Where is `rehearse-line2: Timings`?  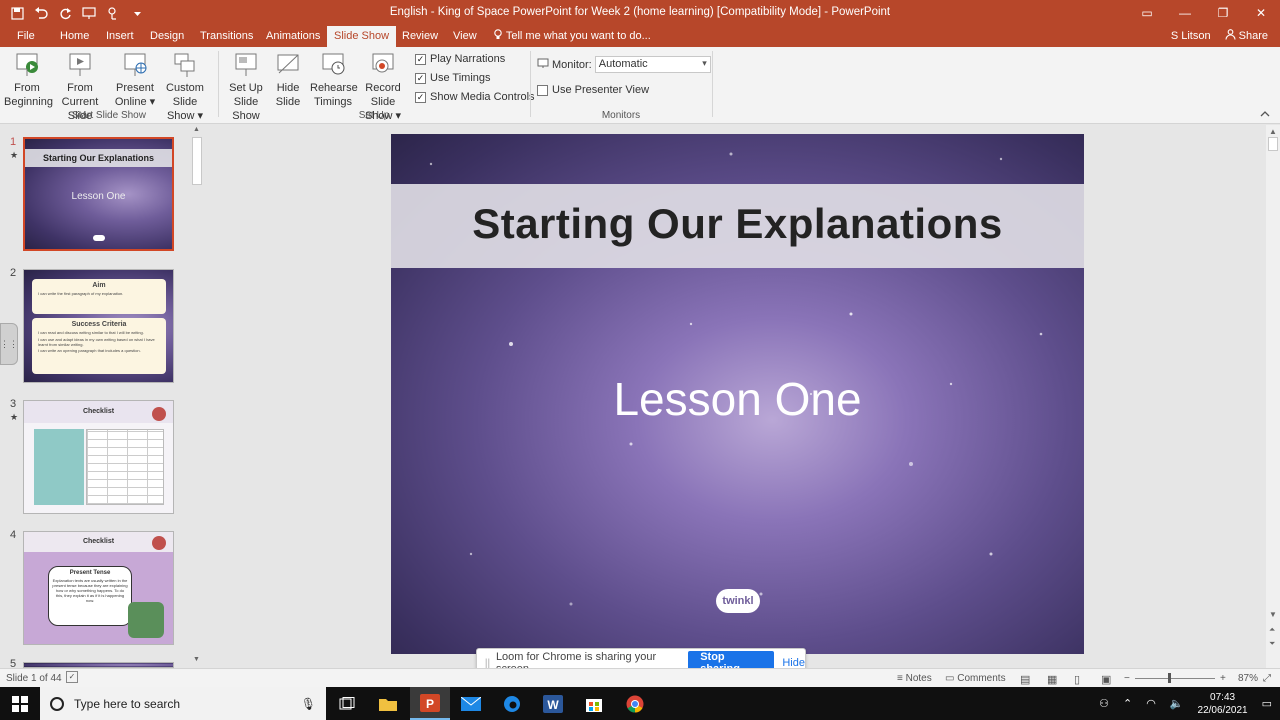
rehearse-line2: Timings is located at coordinates (333, 102).